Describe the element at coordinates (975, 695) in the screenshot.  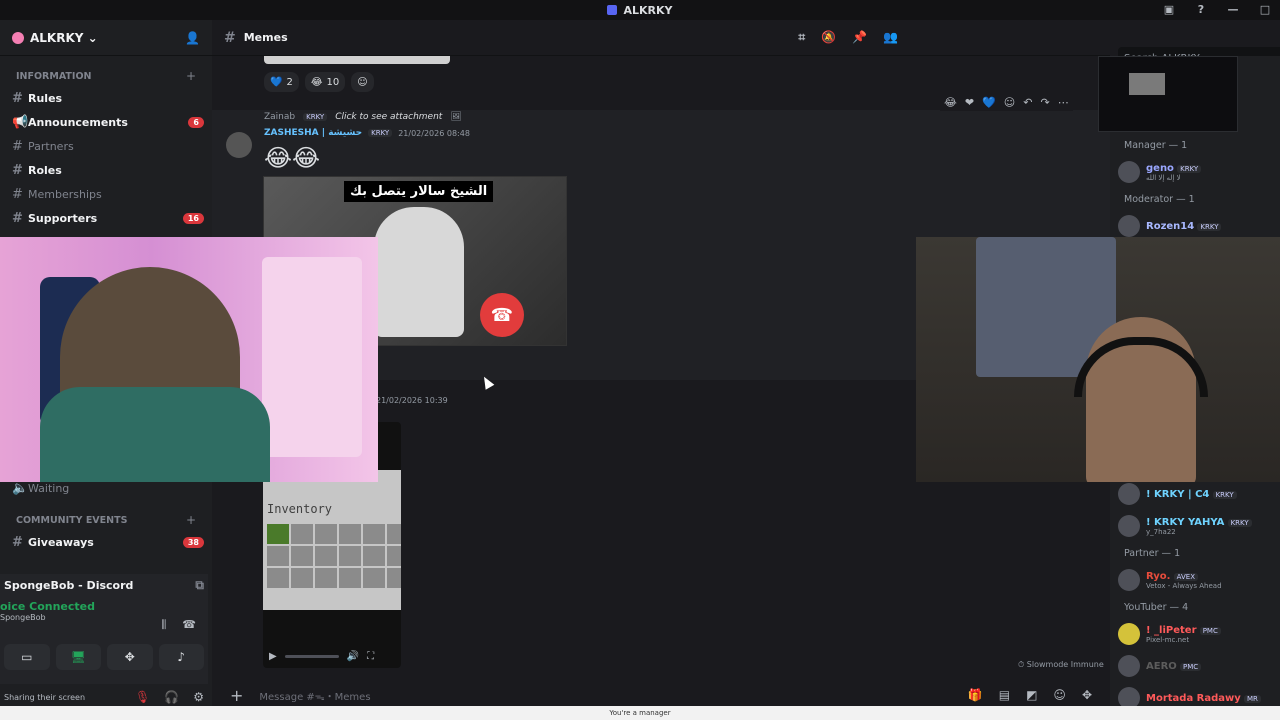
I see `gift-icon: 🎁` at that location.